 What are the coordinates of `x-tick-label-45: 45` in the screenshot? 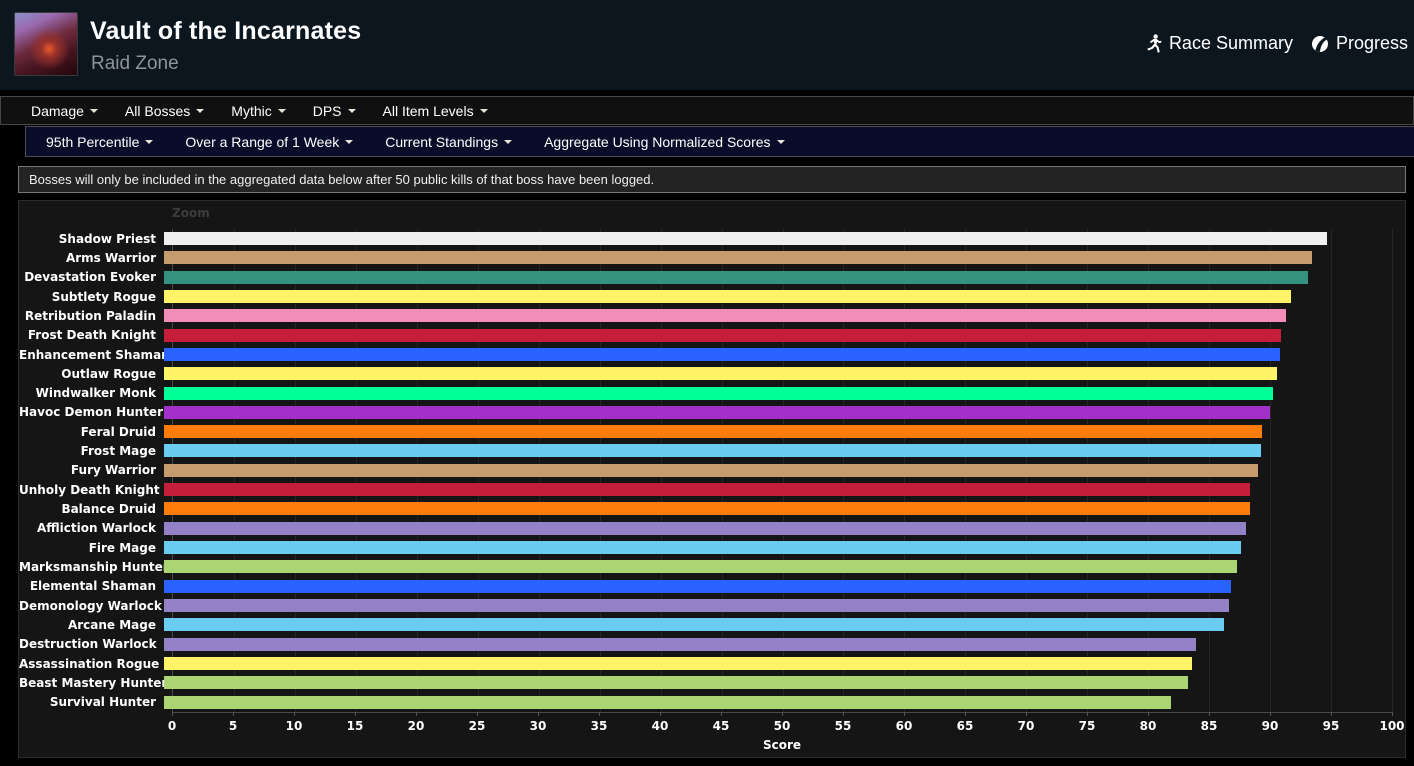 It's located at (721, 725).